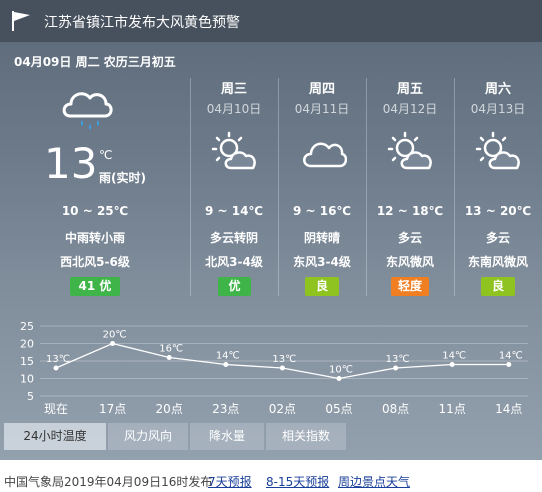 Image resolution: width=542 pixels, height=492 pixels. I want to click on forecast-weather: 阴转晴, so click(321, 238).